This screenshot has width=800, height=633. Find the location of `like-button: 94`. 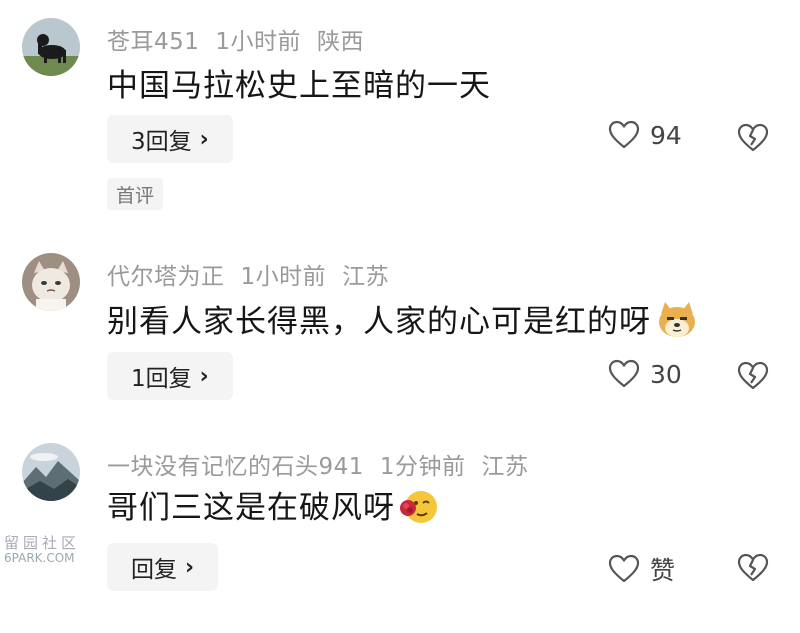

like-button: 94 is located at coordinates (645, 135).